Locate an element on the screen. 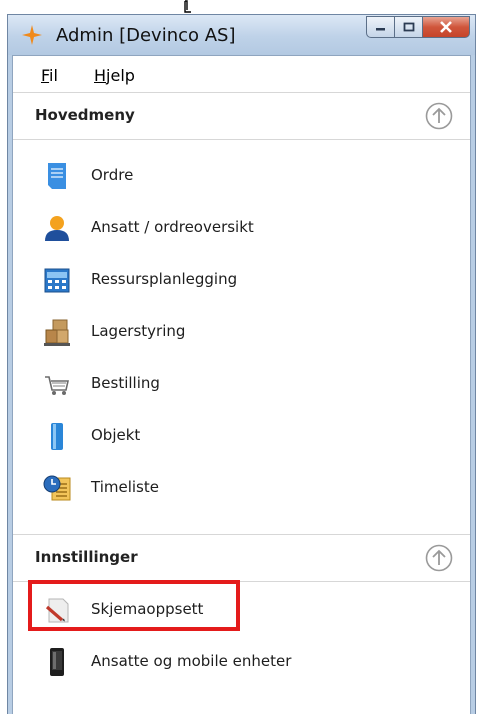 This screenshot has height=714, width=481. menu-file: Fil is located at coordinates (49, 75).